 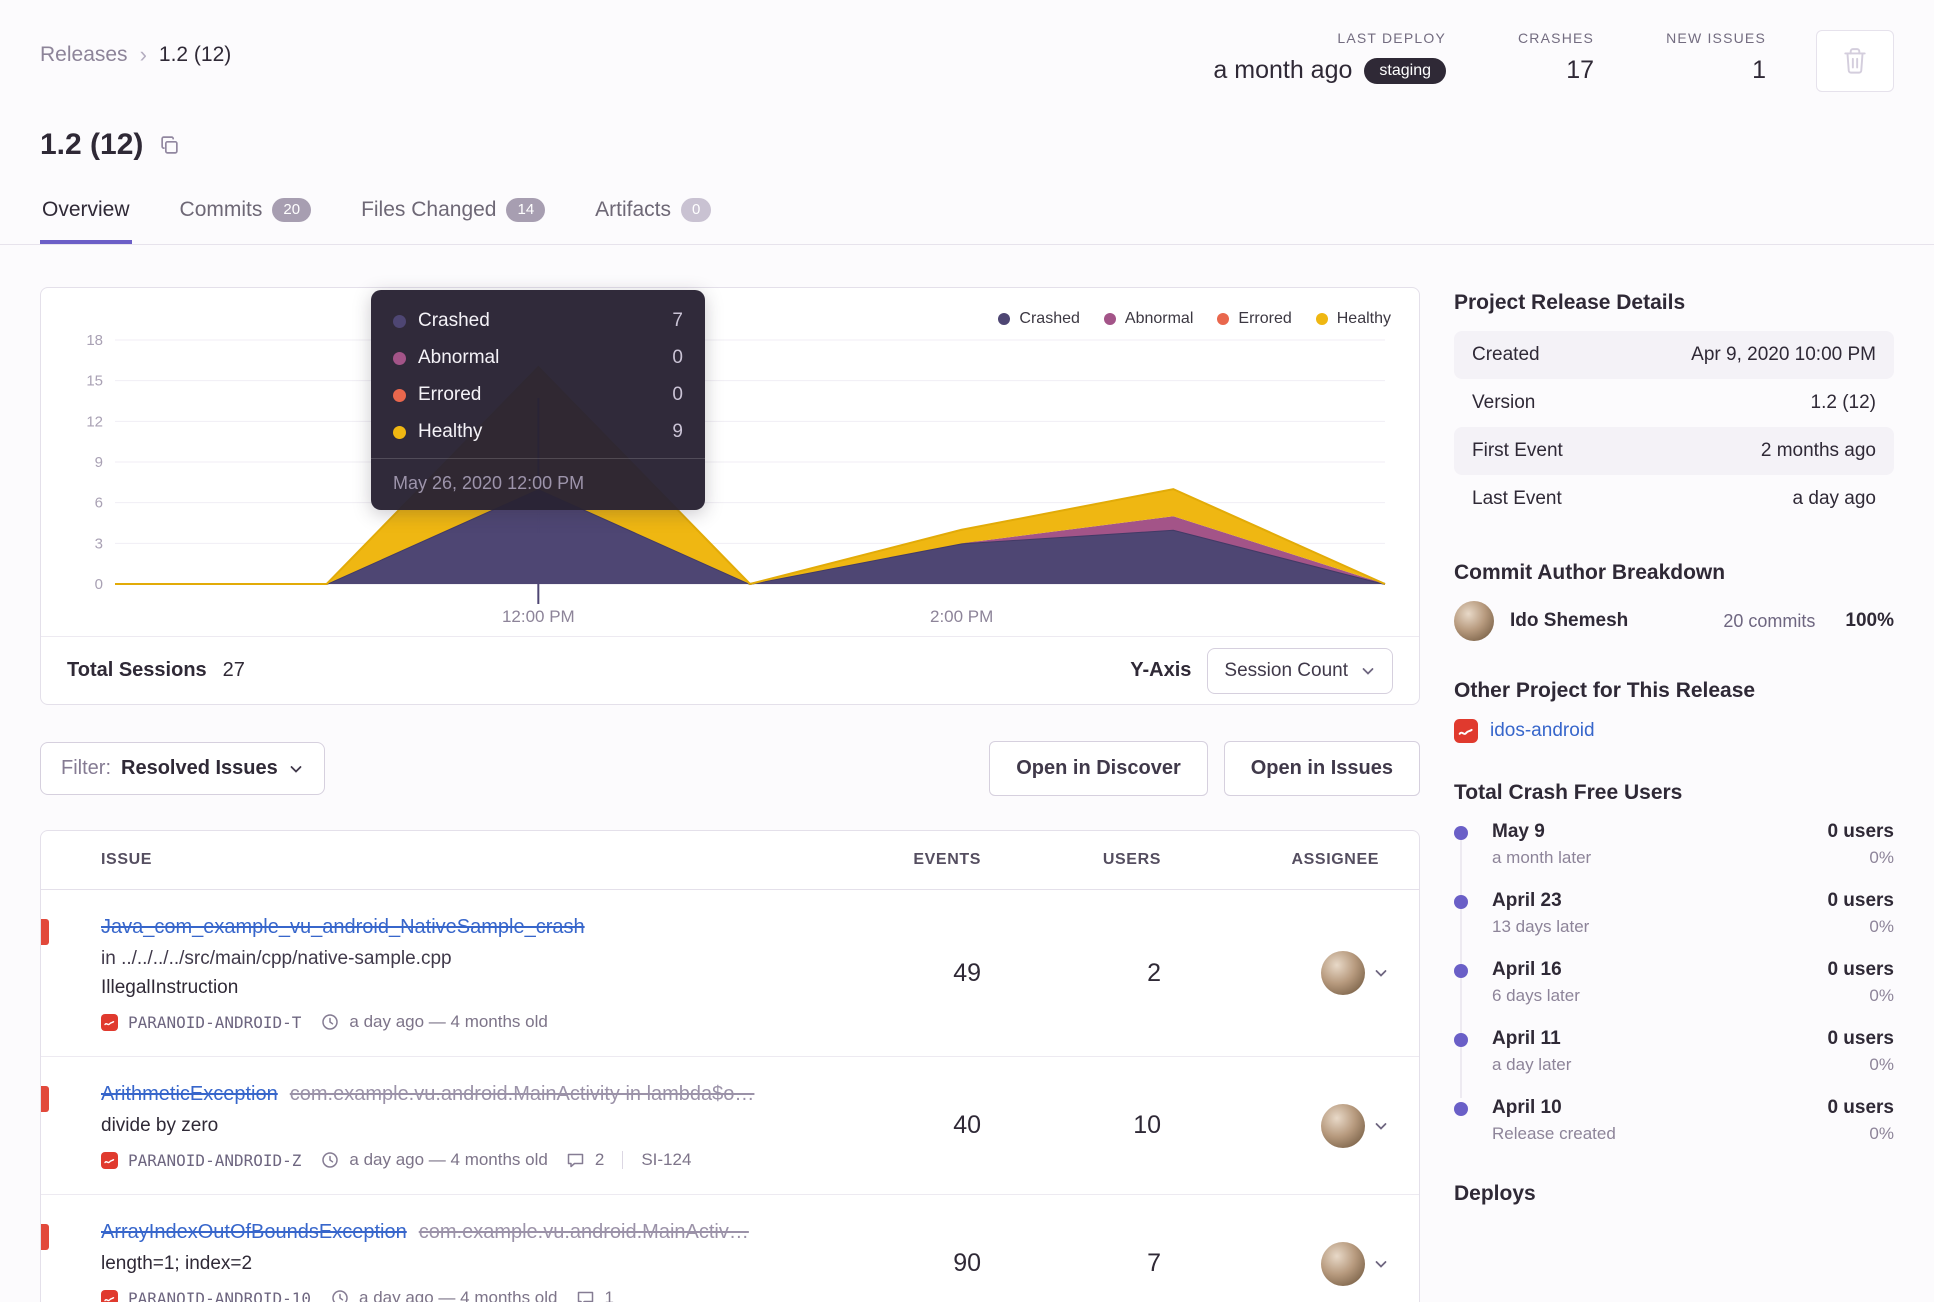 What do you see at coordinates (1343, 1263) in the screenshot?
I see `avatar` at bounding box center [1343, 1263].